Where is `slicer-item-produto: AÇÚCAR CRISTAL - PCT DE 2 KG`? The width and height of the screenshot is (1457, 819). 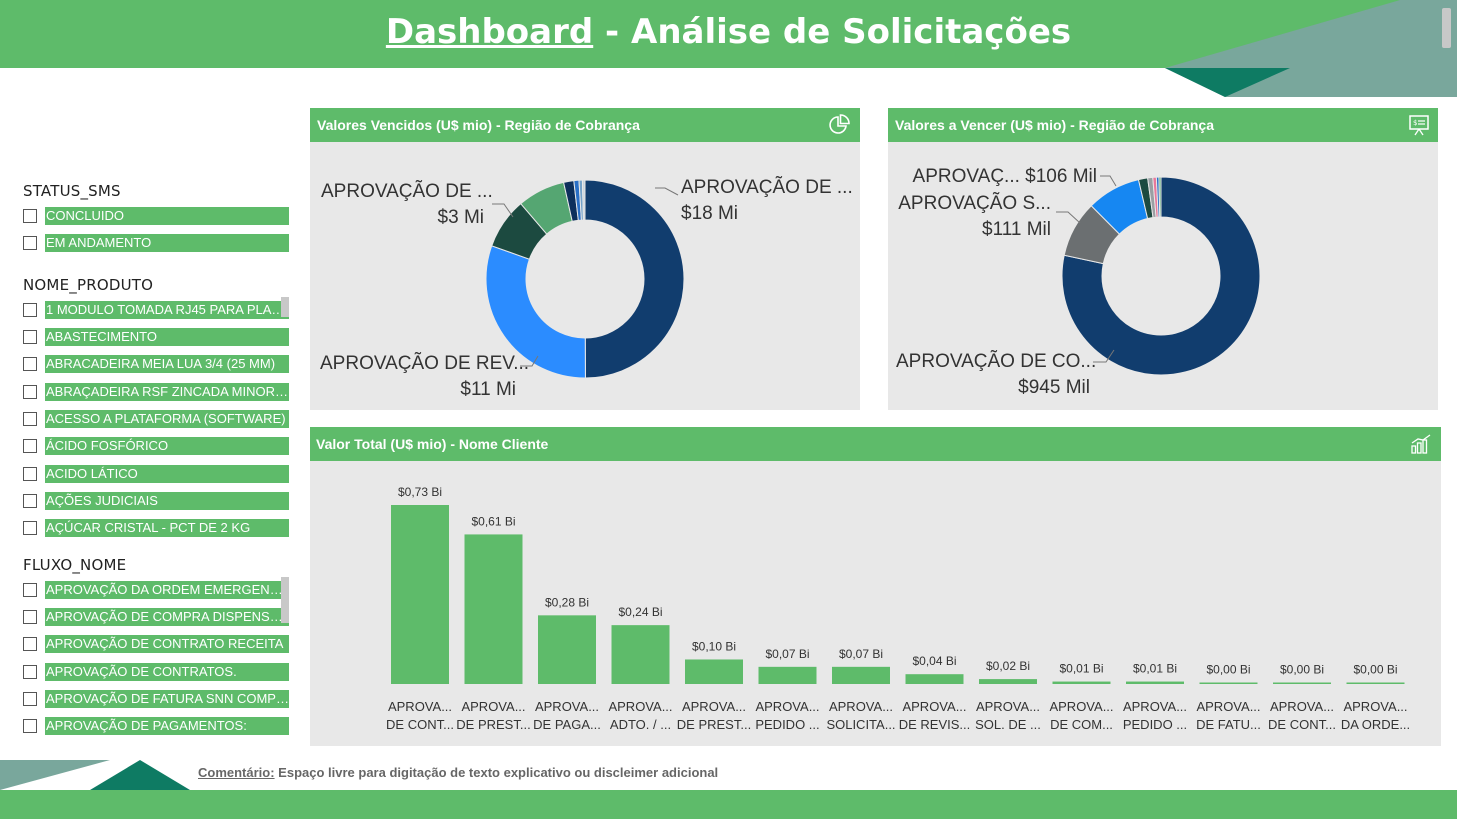
slicer-item-produto: AÇÚCAR CRISTAL - PCT DE 2 KG is located at coordinates (156, 528).